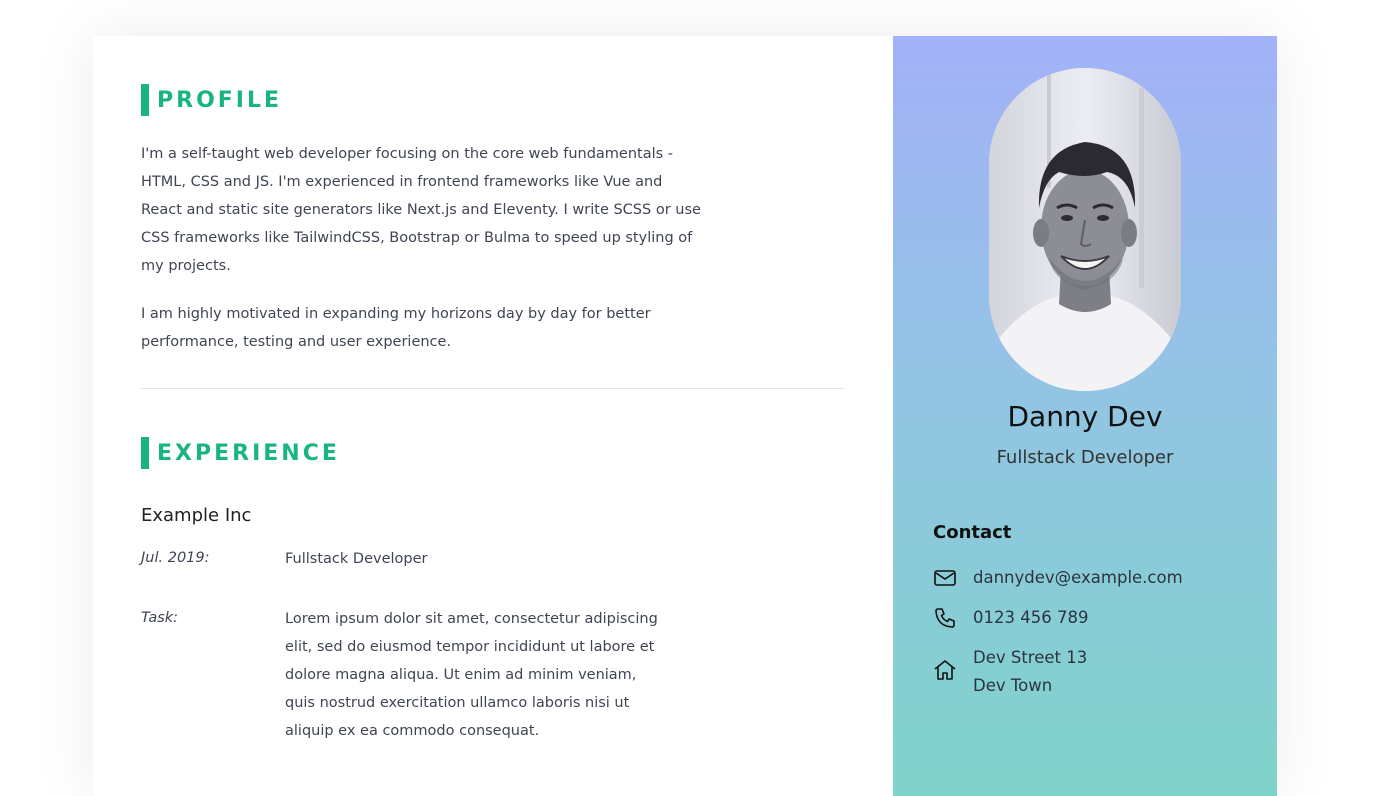 This screenshot has width=1375, height=796. I want to click on profile-heading: PROFILE, so click(211, 100).